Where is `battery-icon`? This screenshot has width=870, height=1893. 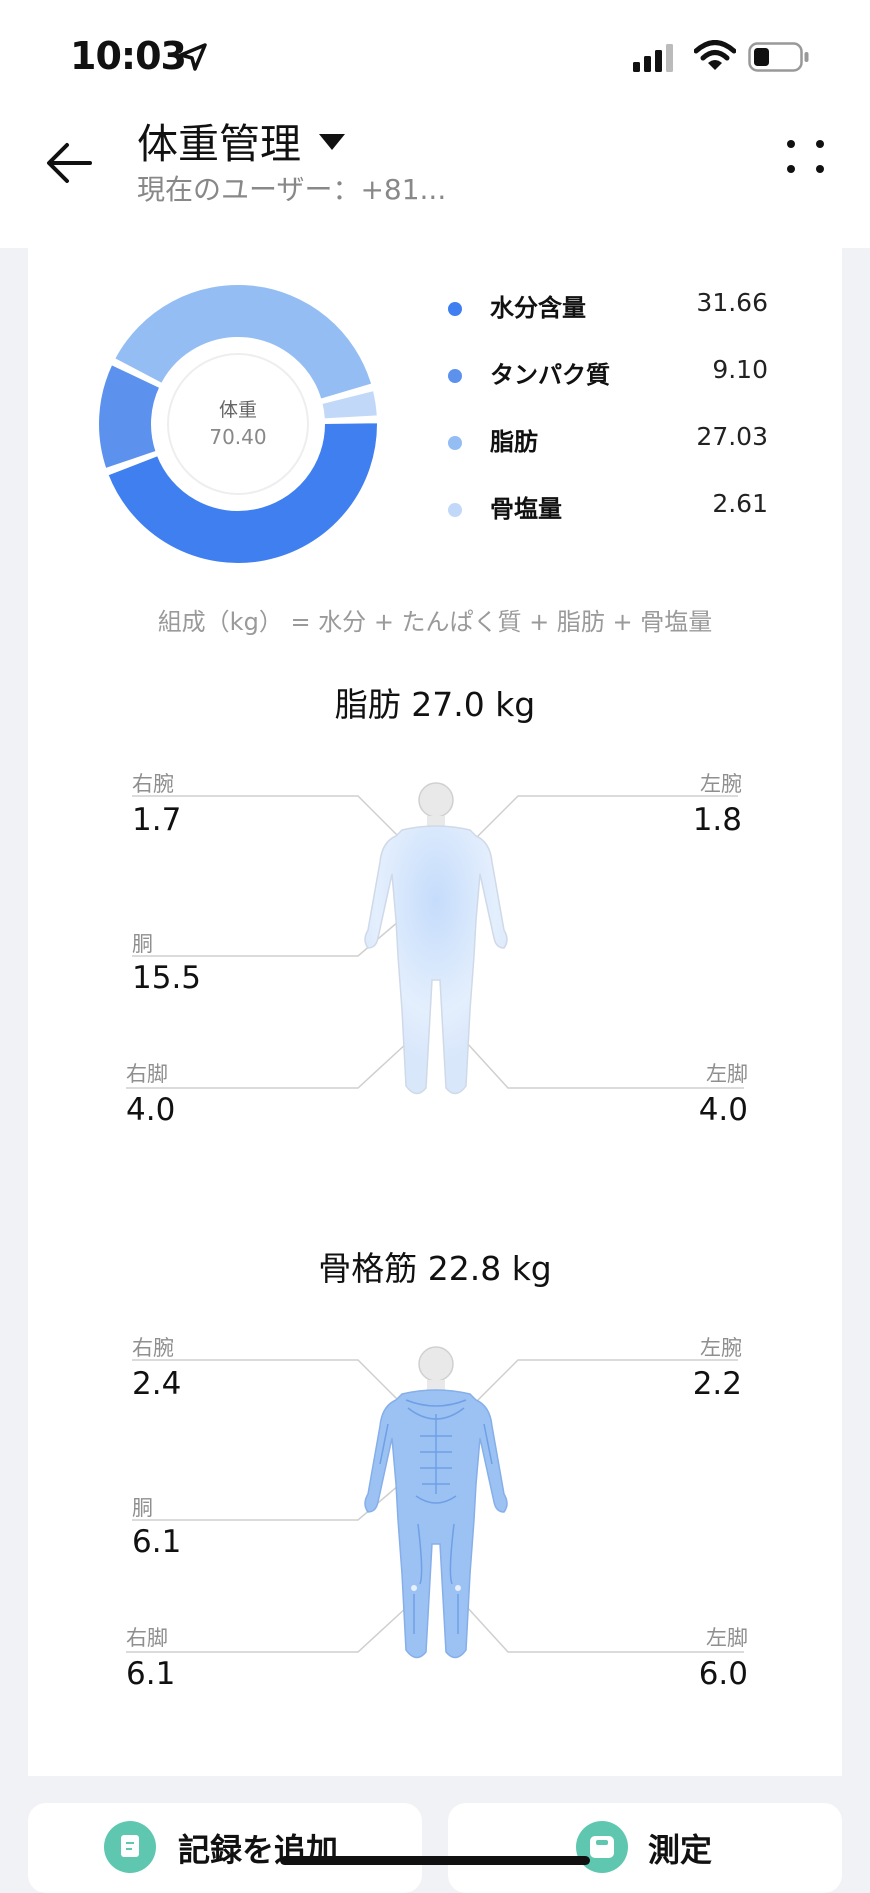
battery-icon is located at coordinates (778, 57).